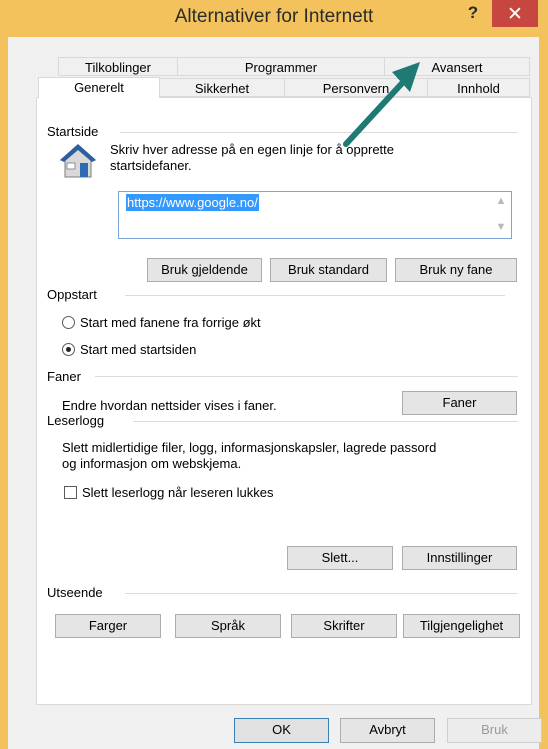  I want to click on annotation-arrow, so click(381, 104).